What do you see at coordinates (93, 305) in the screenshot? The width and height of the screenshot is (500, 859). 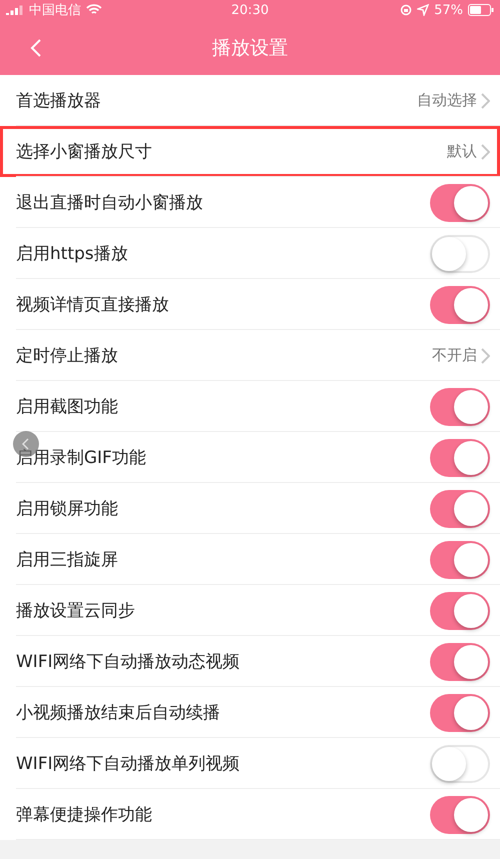 I see `setting-label: 视频详情页直接播放` at bounding box center [93, 305].